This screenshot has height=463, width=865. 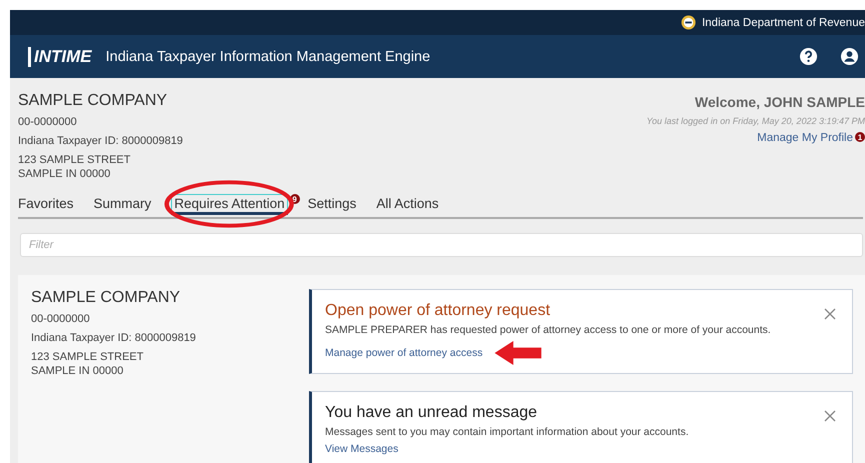 I want to click on alert-title: You have an unread message, so click(x=431, y=413).